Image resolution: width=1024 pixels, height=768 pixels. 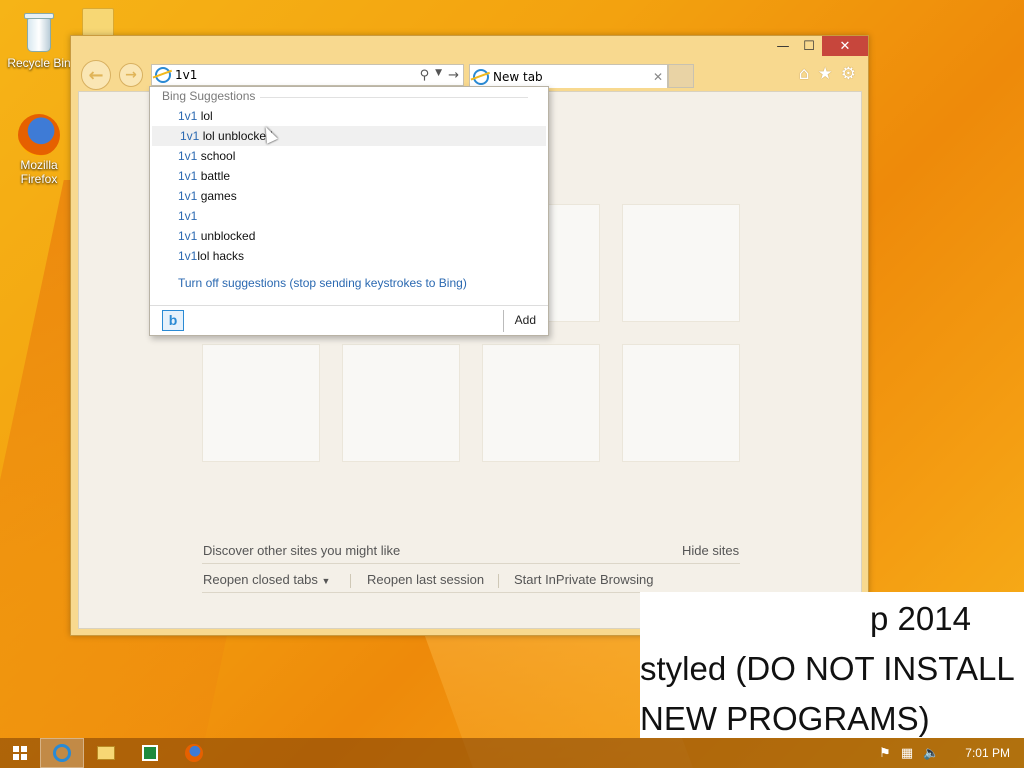 I want to click on close-tab-icon: ✕, so click(x=658, y=77).